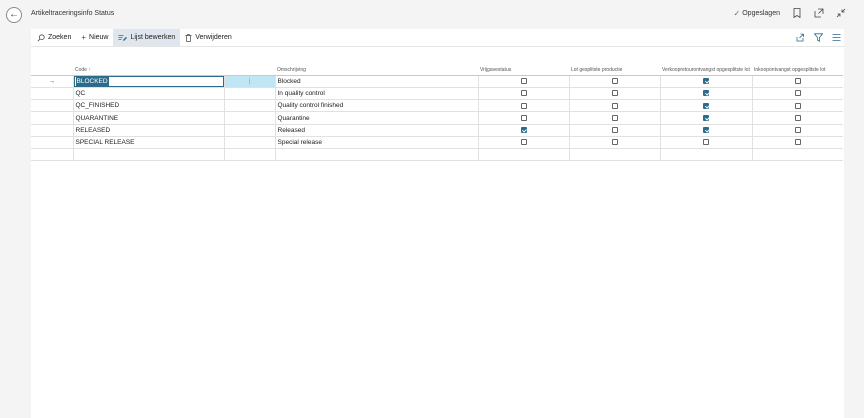 This screenshot has height=418, width=864. What do you see at coordinates (706, 65) in the screenshot?
I see `column-header-sales-return-split-lot: Verkoopretourontvangst opgesplitste lot` at bounding box center [706, 65].